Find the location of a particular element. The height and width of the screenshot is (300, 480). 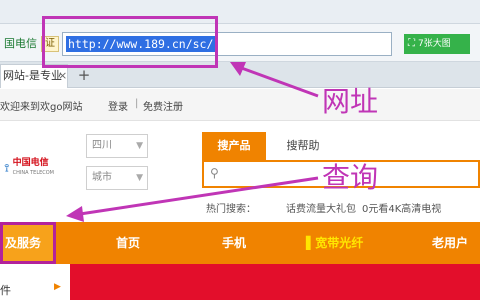

search-icon: ⚲ is located at coordinates (214, 173).